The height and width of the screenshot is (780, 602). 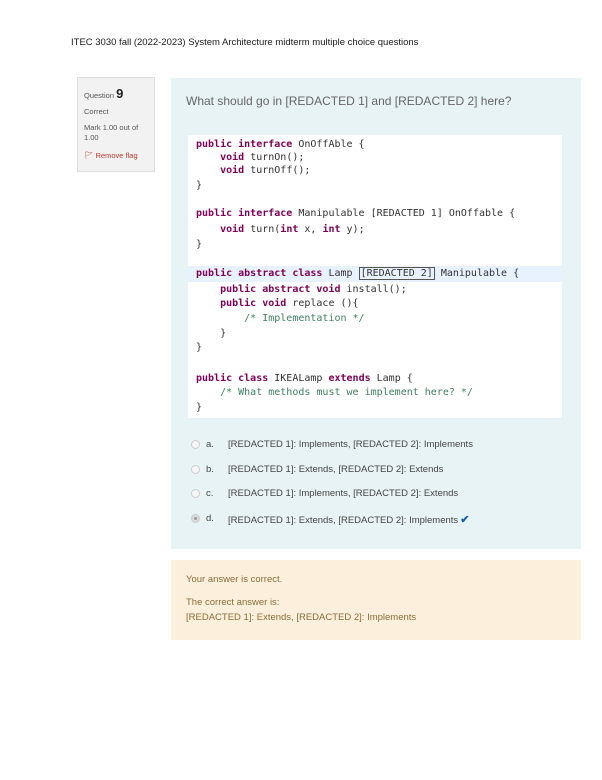 I want to click on option-letter: d., so click(x=210, y=518).